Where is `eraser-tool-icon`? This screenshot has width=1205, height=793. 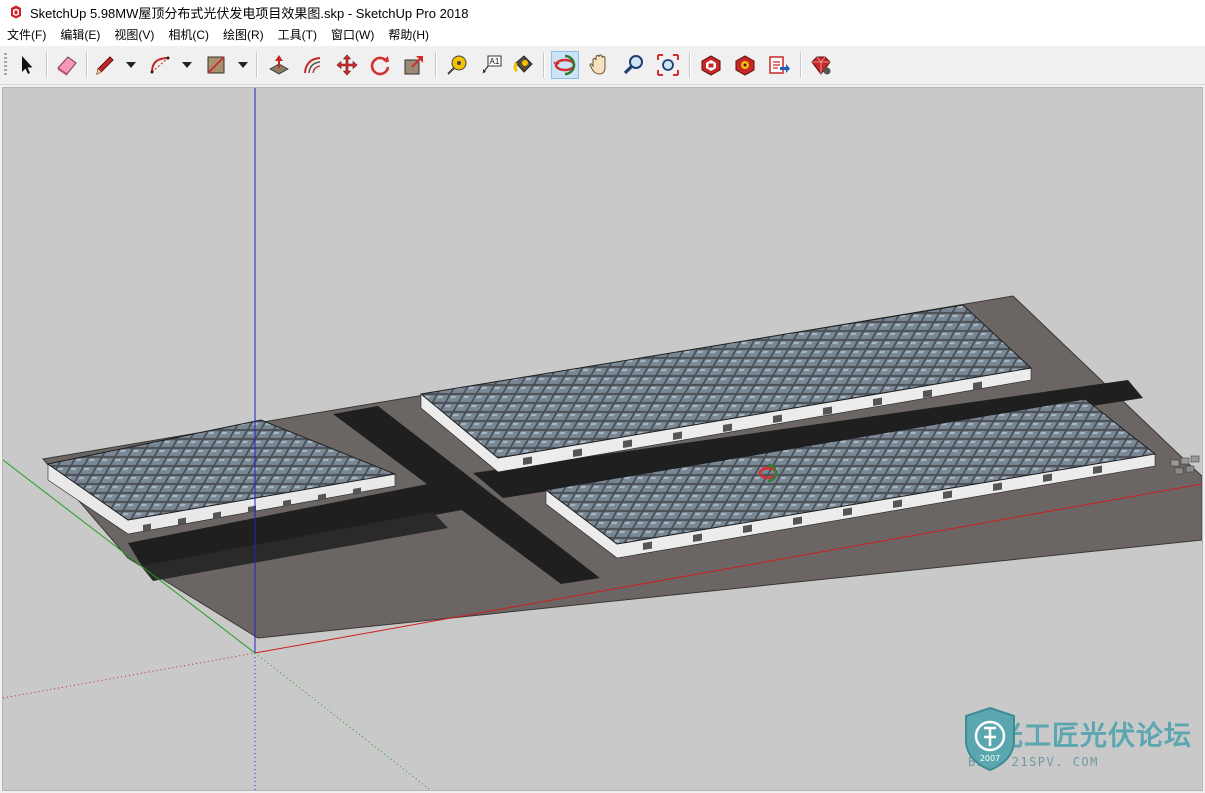 eraser-tool-icon is located at coordinates (67, 66).